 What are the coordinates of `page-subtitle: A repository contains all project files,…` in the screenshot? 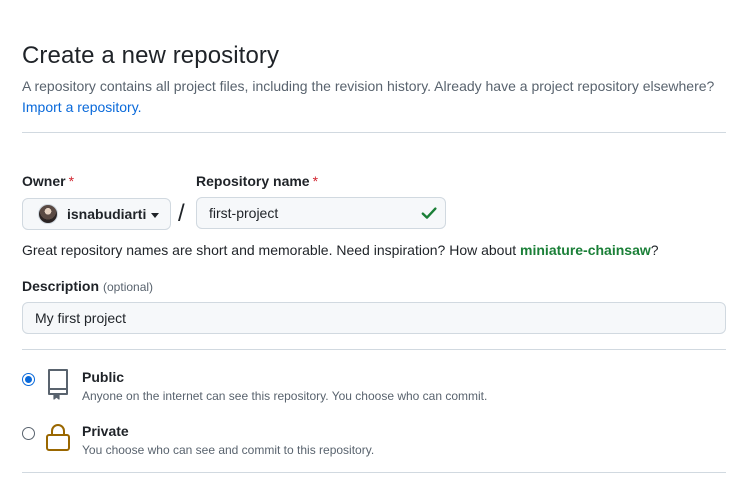 It's located at (377, 97).